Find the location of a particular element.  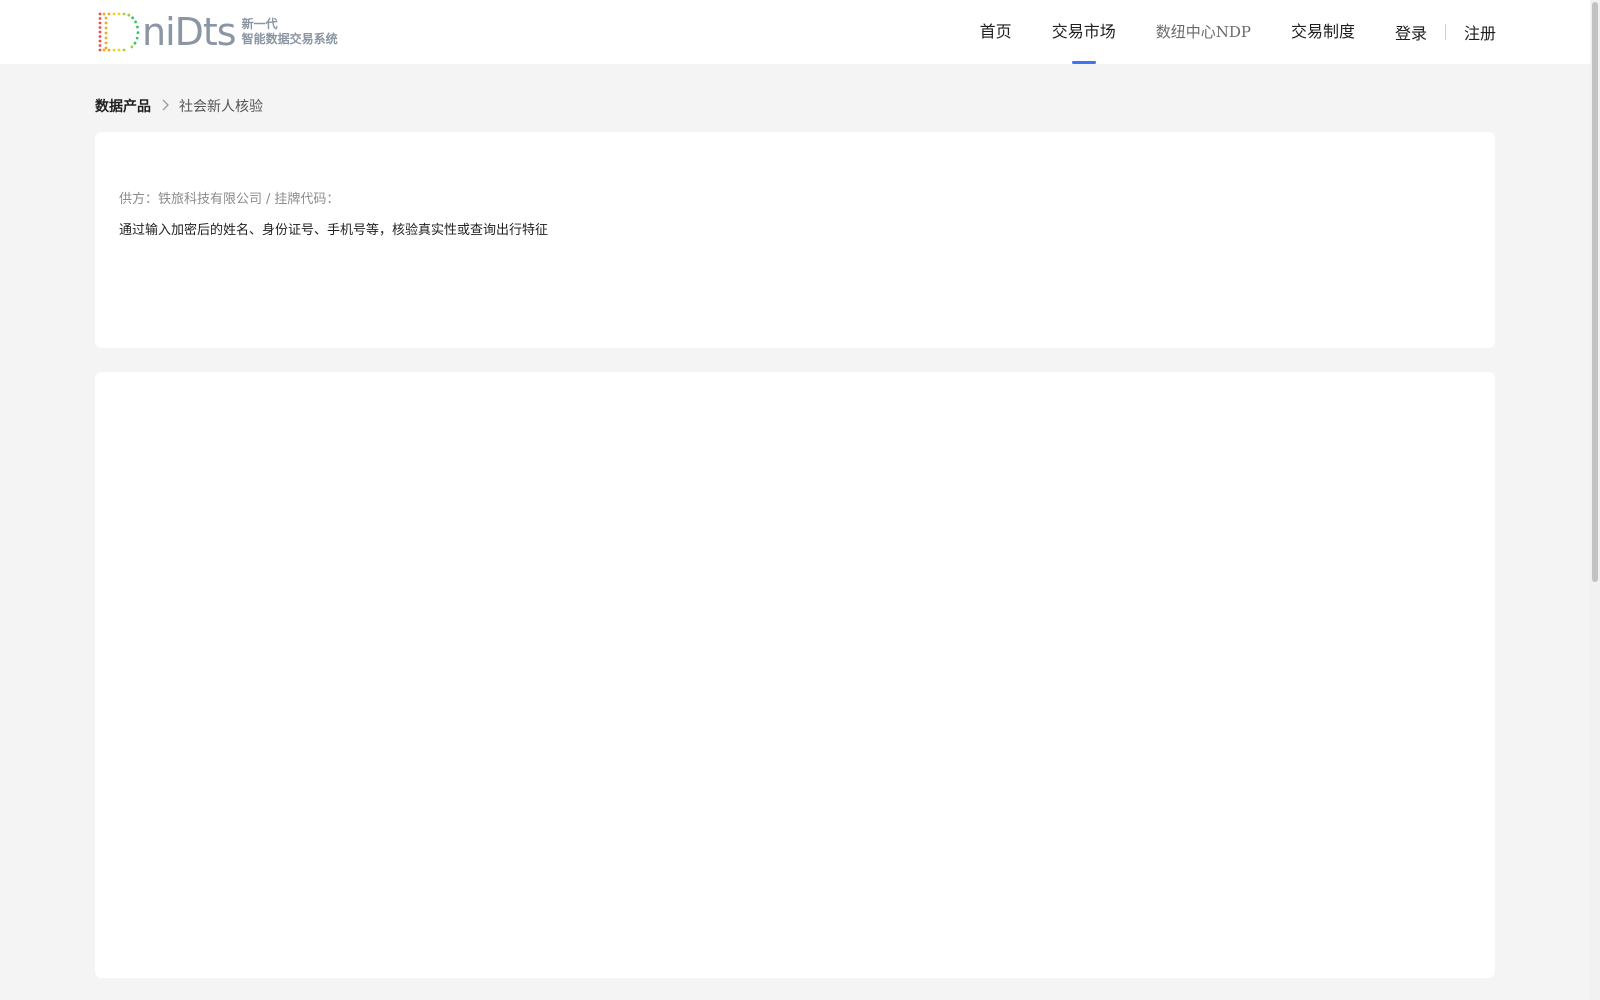

supplier-line: 供方：铁旅科技有限公司 / 挂牌代码： is located at coordinates (229, 197).